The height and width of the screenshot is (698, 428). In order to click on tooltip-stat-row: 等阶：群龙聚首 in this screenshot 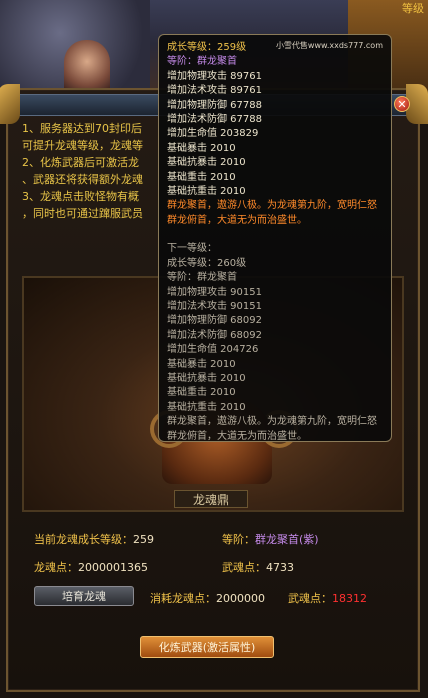, I will do `click(202, 62)`.